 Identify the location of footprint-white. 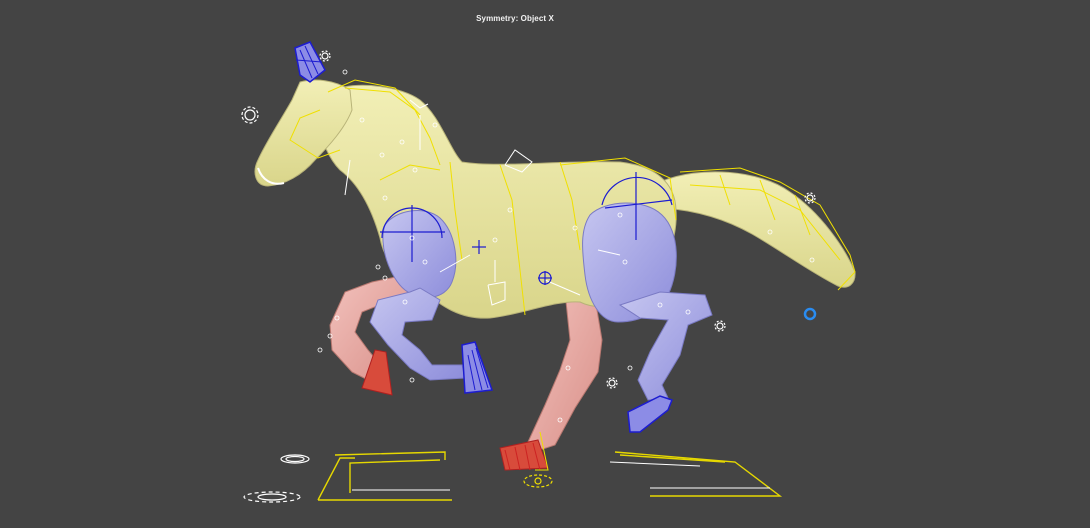
(561, 476).